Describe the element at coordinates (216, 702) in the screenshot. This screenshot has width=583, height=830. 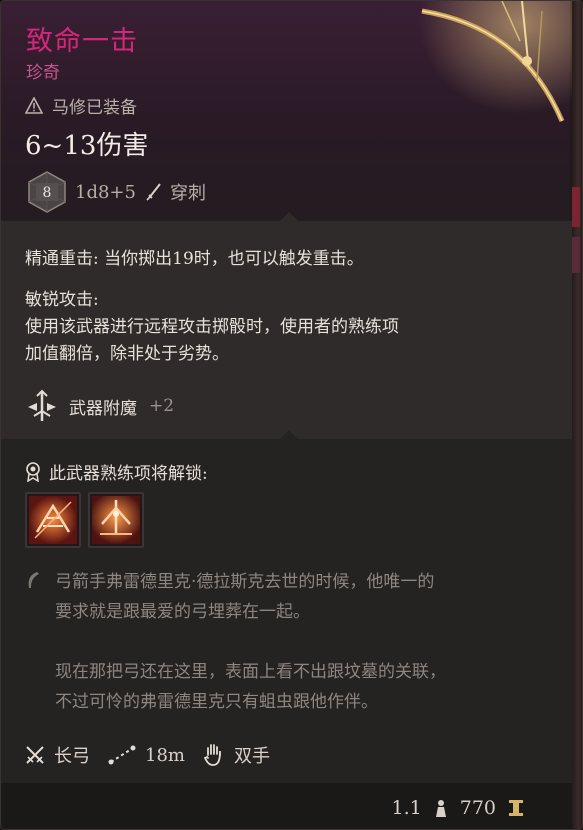
I see `lore-line: 不过可怜的弗雷德里克只有蛆虫跟他作伴。` at that location.